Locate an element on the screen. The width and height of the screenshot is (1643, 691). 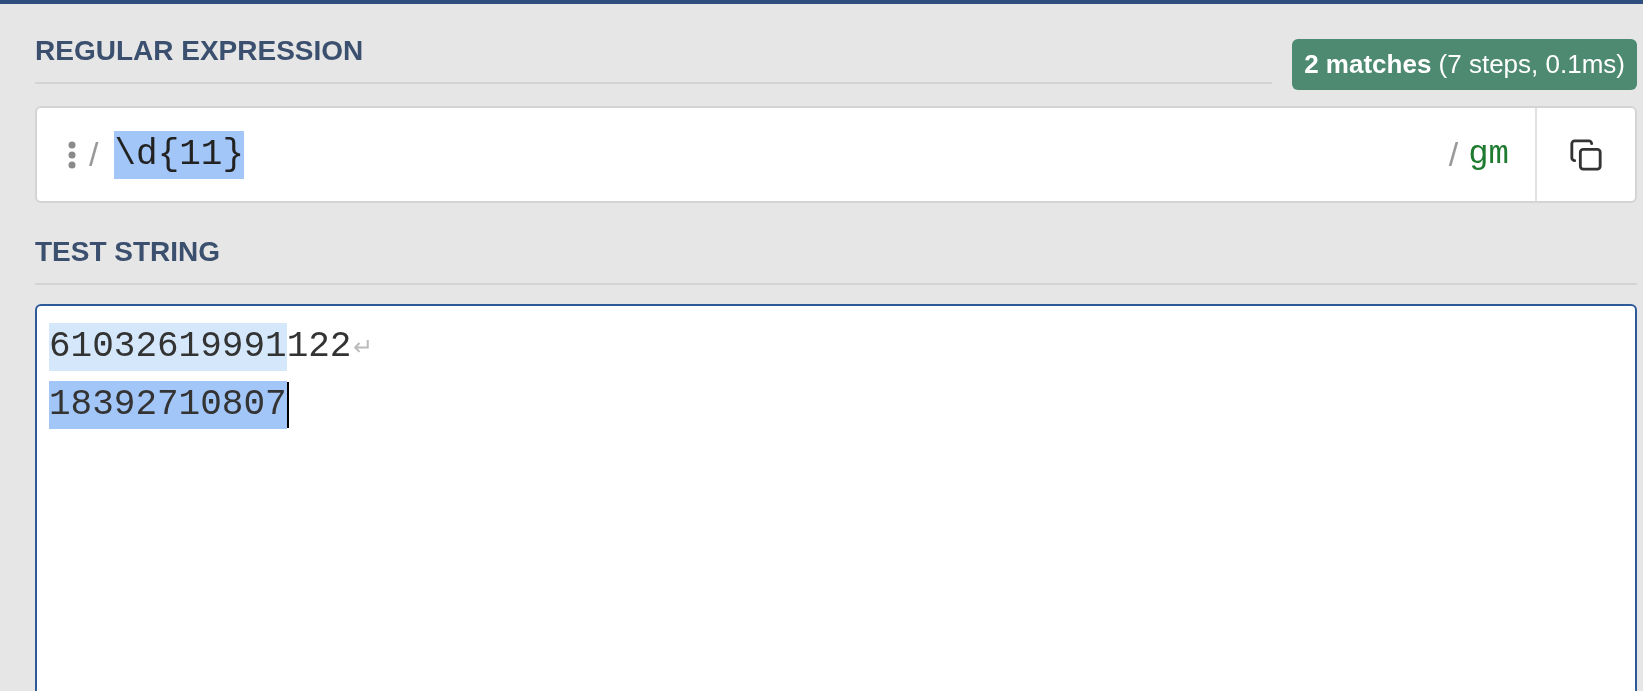
regex-flags: gm is located at coordinates (1488, 154).